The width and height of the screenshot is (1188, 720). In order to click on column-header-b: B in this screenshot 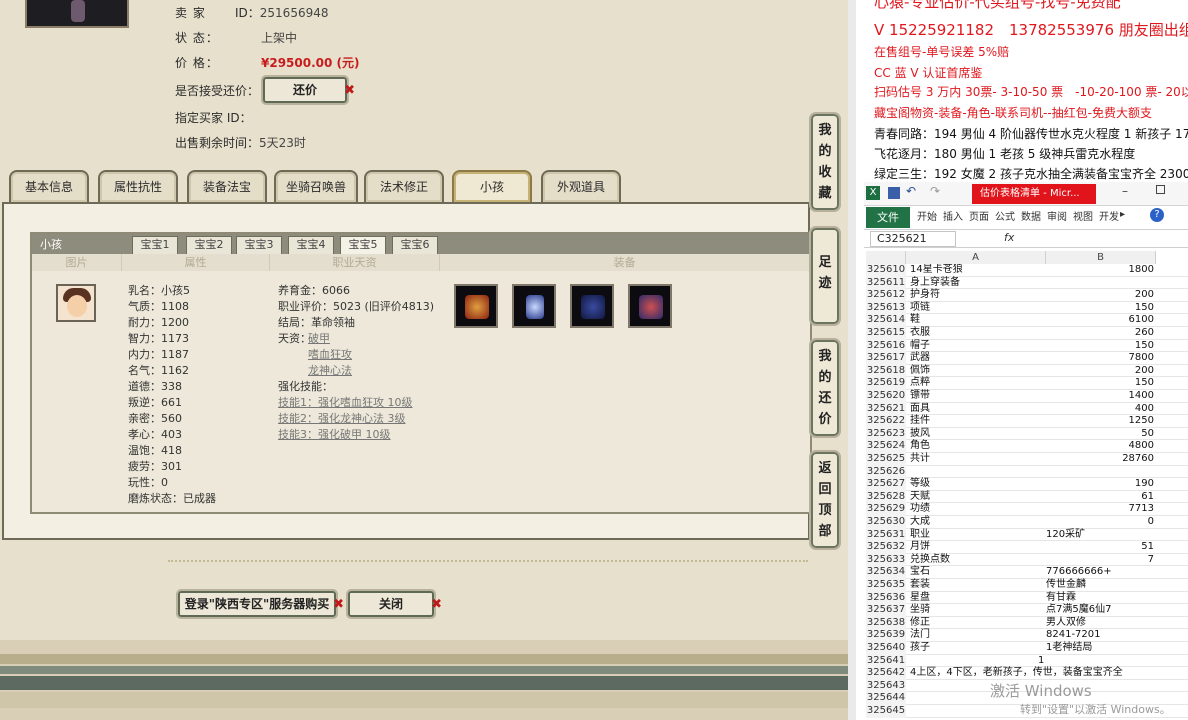, I will do `click(1101, 257)`.